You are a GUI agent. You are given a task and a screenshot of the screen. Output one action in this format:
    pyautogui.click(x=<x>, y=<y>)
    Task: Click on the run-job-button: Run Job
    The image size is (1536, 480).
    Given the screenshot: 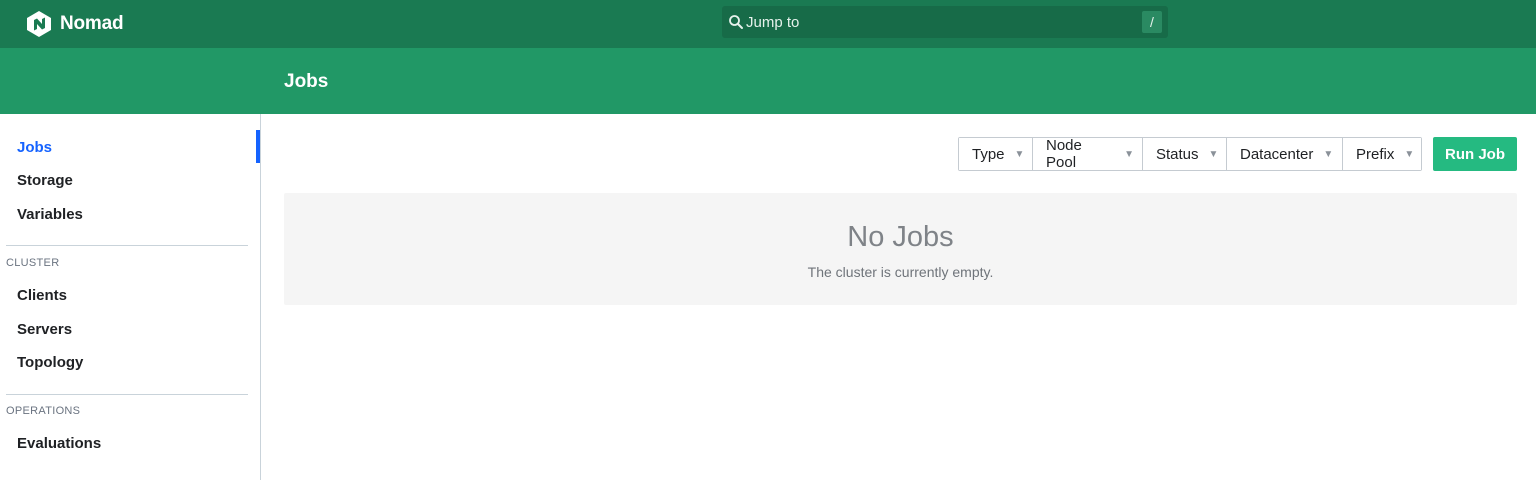 What is the action you would take?
    pyautogui.click(x=1475, y=154)
    